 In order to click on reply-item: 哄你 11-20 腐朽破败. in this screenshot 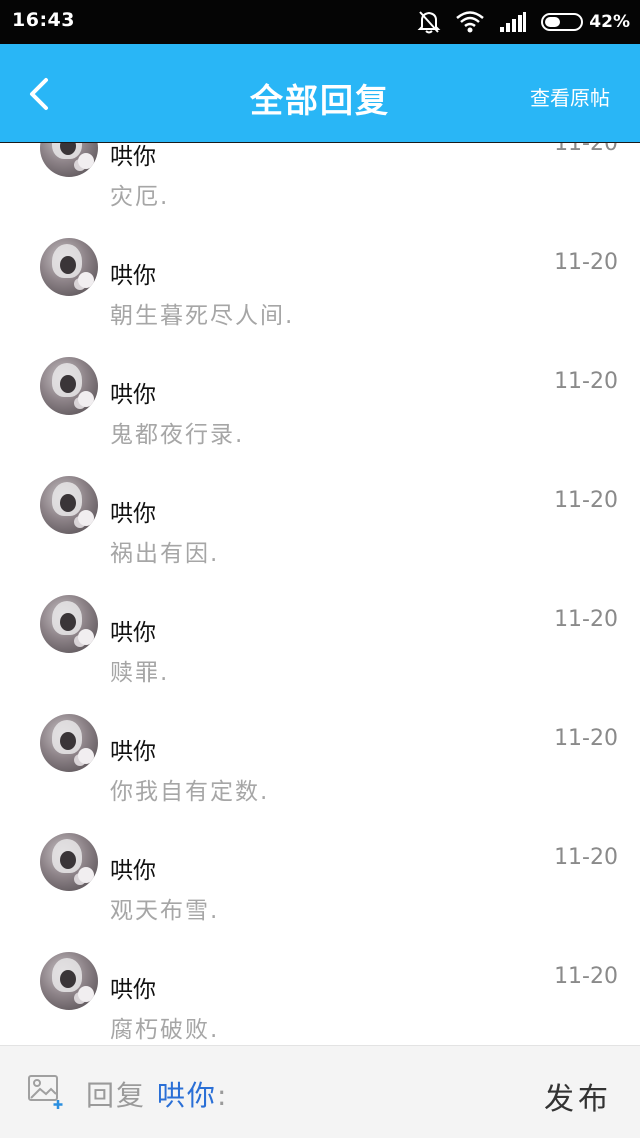, I will do `click(320, 998)`.